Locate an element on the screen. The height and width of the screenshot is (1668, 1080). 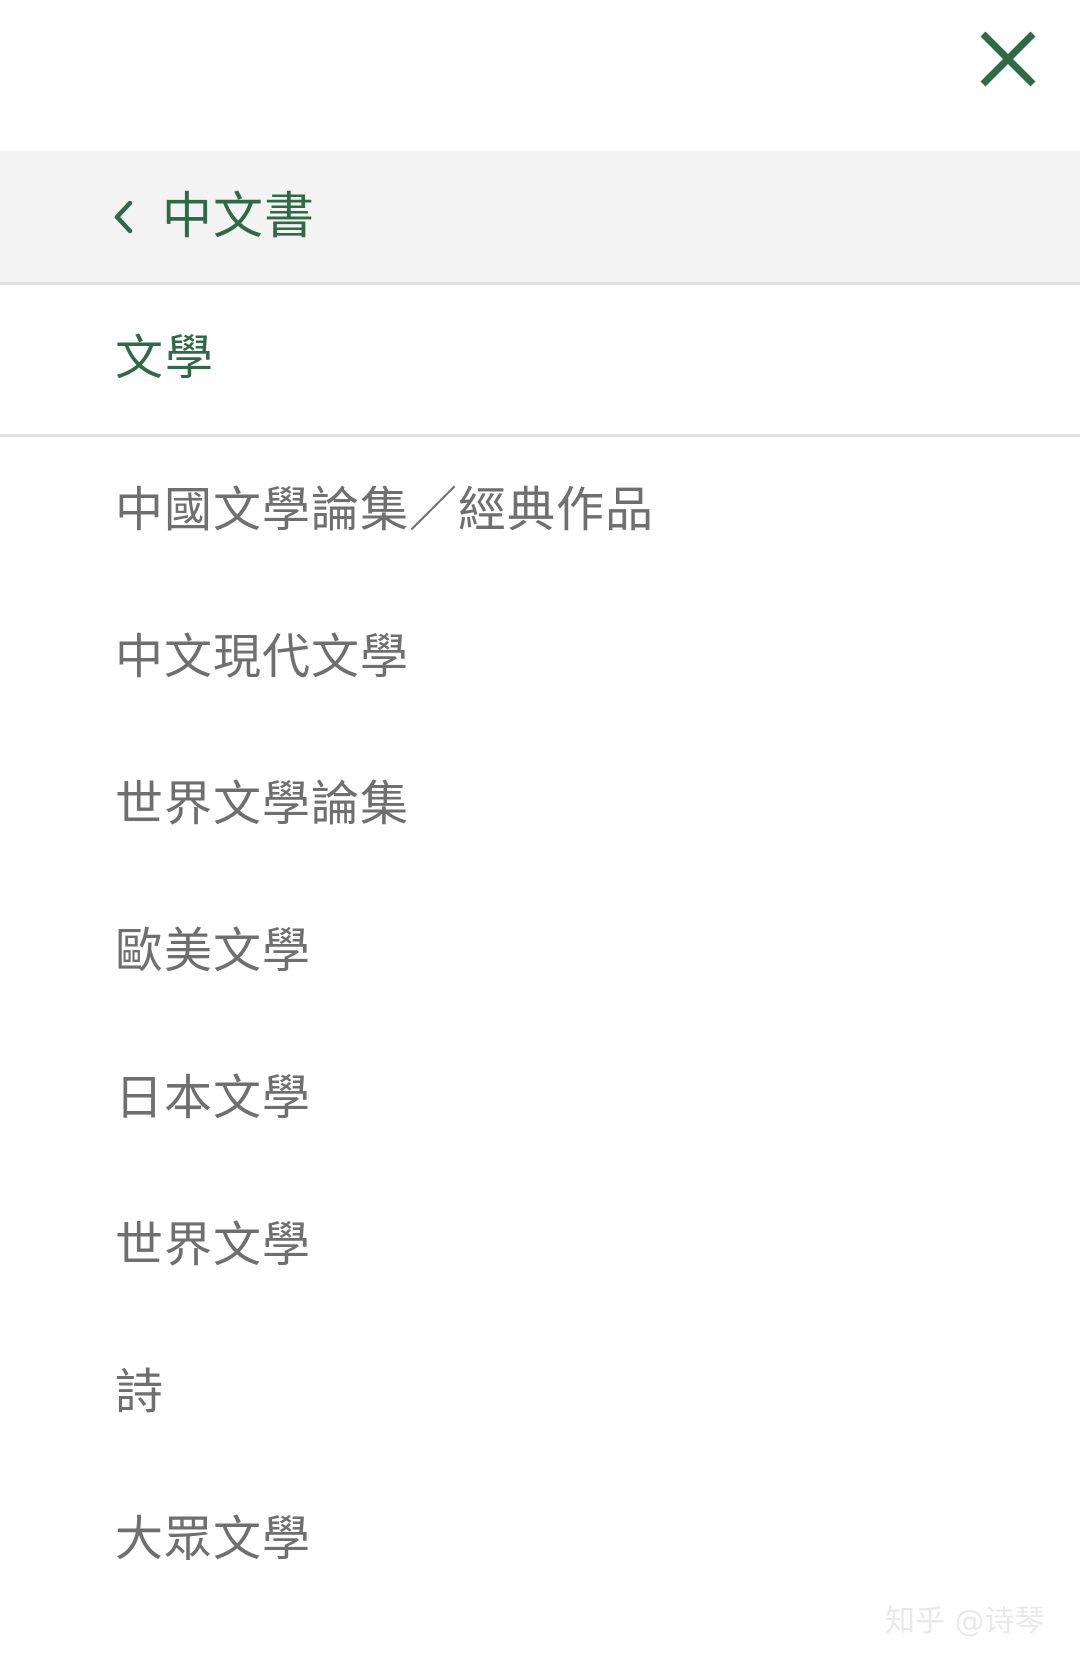
current-category: 文學 is located at coordinates (540, 361).